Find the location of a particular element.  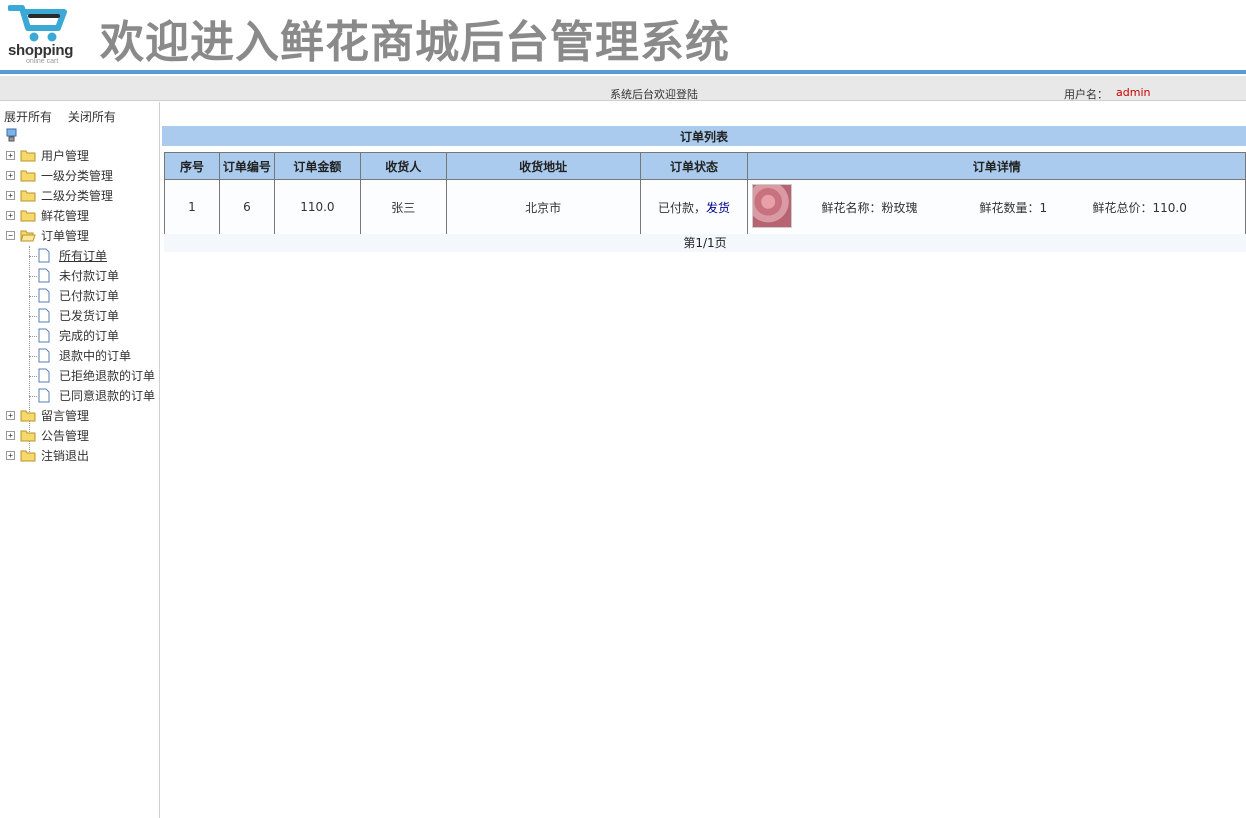

table-header-row: 序号 订单编号 订单金额 收货人 收货地址 订单状态 订单详情 is located at coordinates (705, 166).